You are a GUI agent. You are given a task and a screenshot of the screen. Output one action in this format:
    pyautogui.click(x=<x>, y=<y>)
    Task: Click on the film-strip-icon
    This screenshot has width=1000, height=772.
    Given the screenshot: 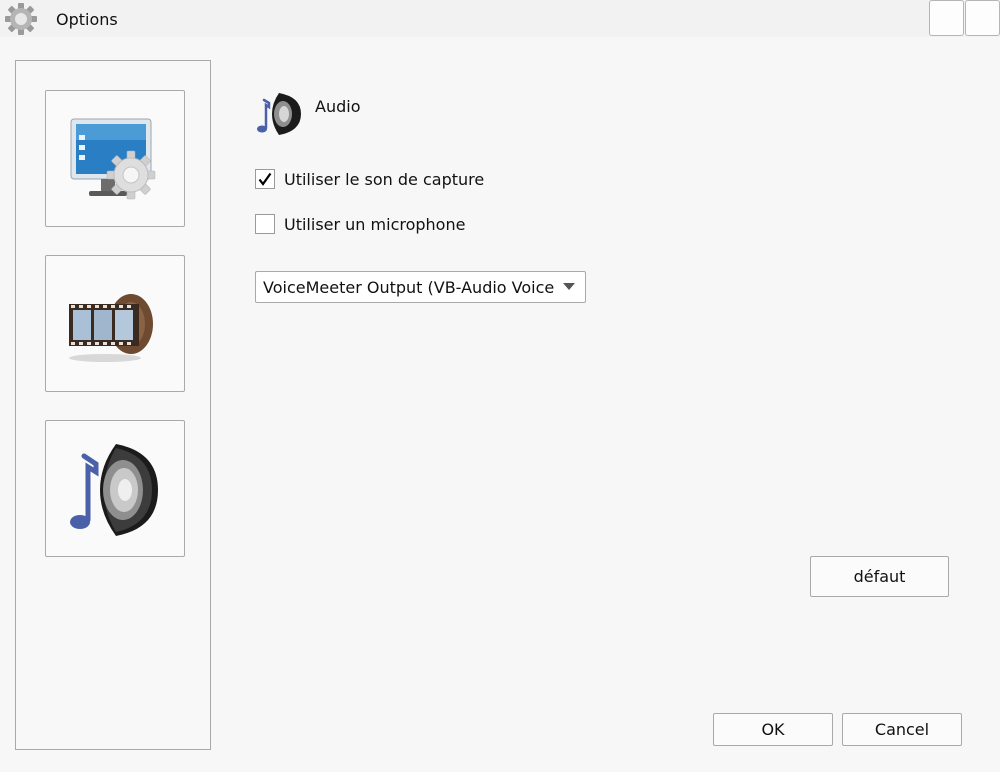 What is the action you would take?
    pyautogui.click(x=111, y=327)
    